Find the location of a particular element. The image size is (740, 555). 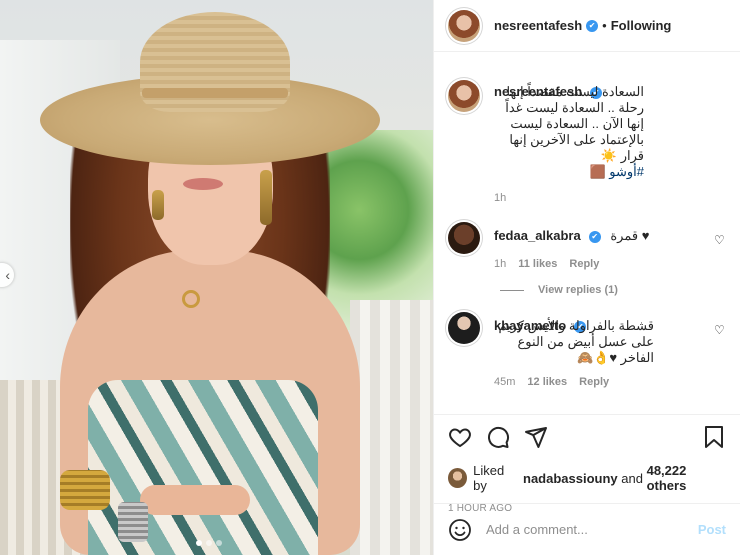

comment-time: 1h is located at coordinates (500, 264).